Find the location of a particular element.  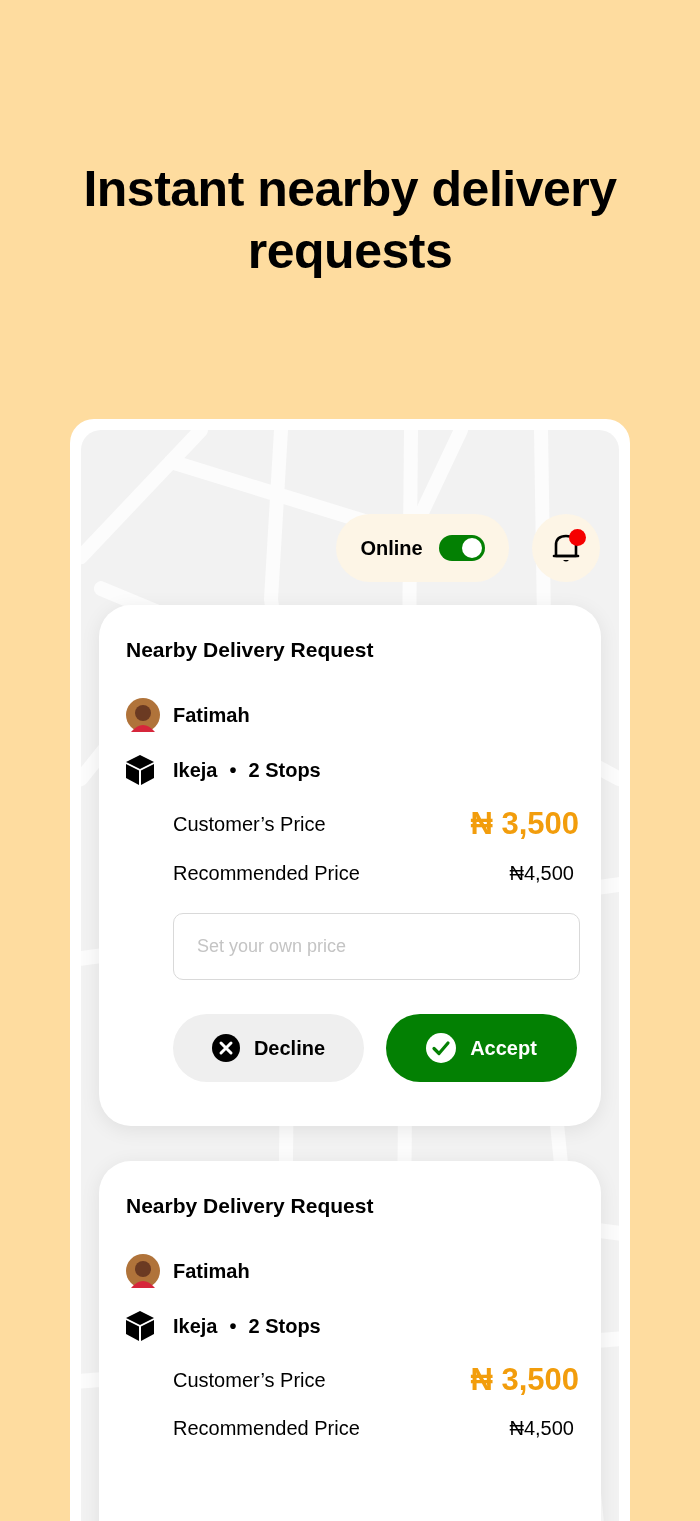

decline-button: Decline is located at coordinates (268, 1047).